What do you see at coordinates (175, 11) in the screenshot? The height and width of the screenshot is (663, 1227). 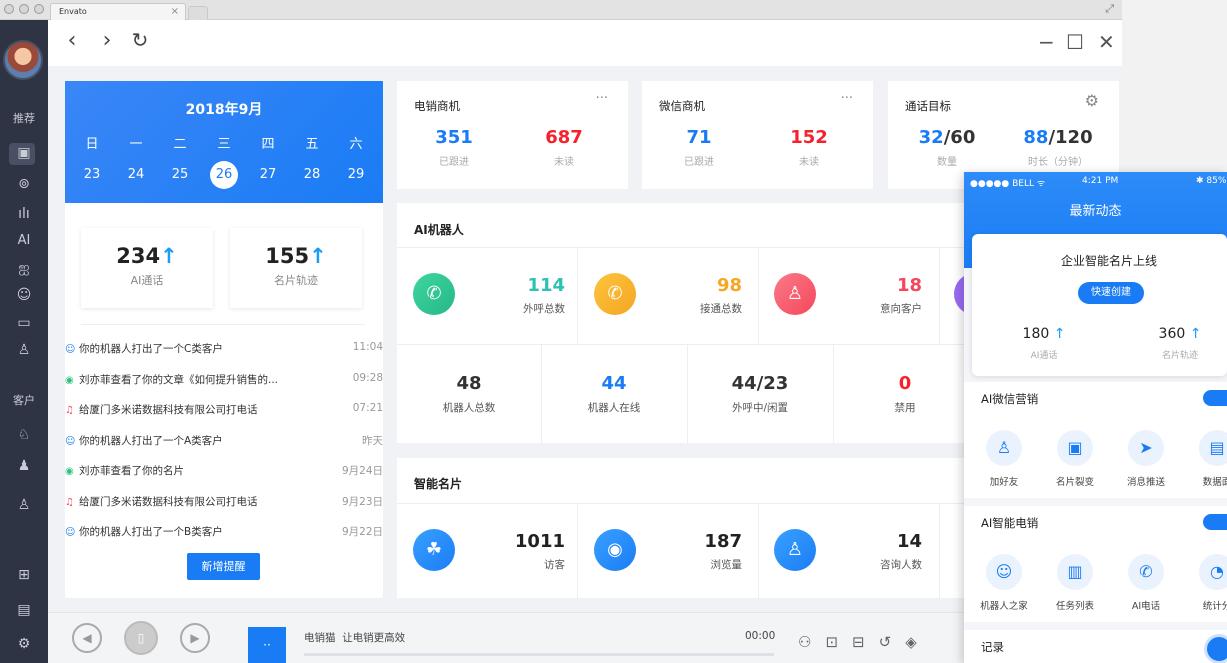 I see `tab-close-icon: ×` at bounding box center [175, 11].